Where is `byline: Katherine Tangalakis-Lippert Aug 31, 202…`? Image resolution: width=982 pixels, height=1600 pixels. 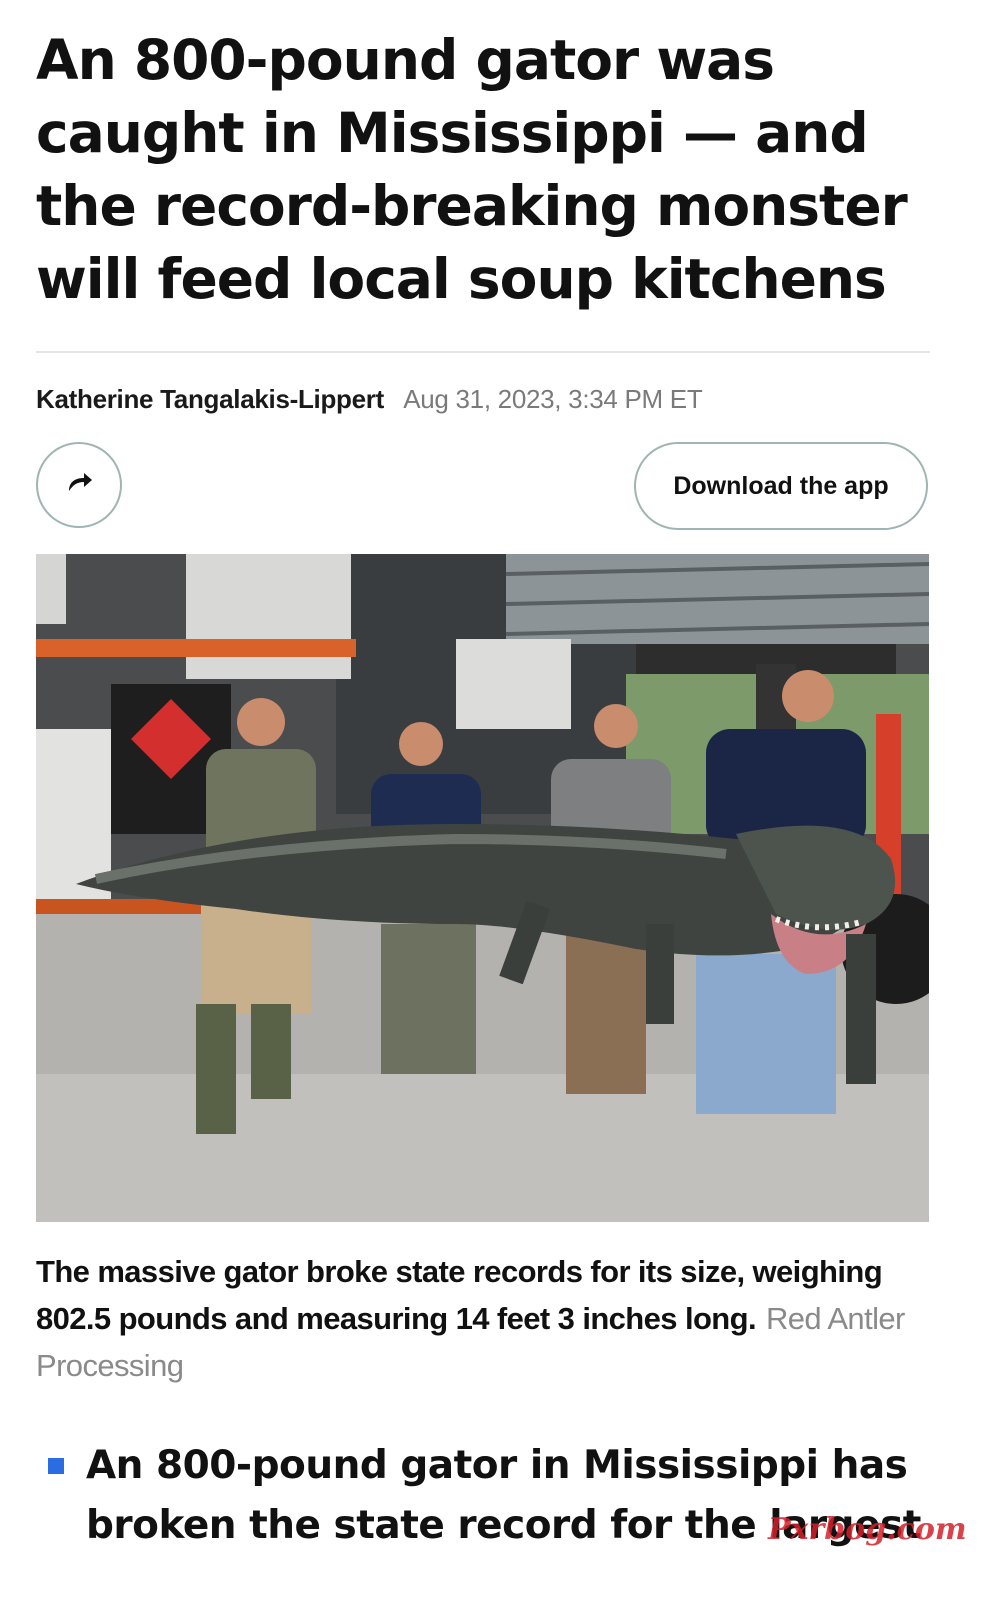 byline: Katherine Tangalakis-Lippert Aug 31, 202… is located at coordinates (369, 399).